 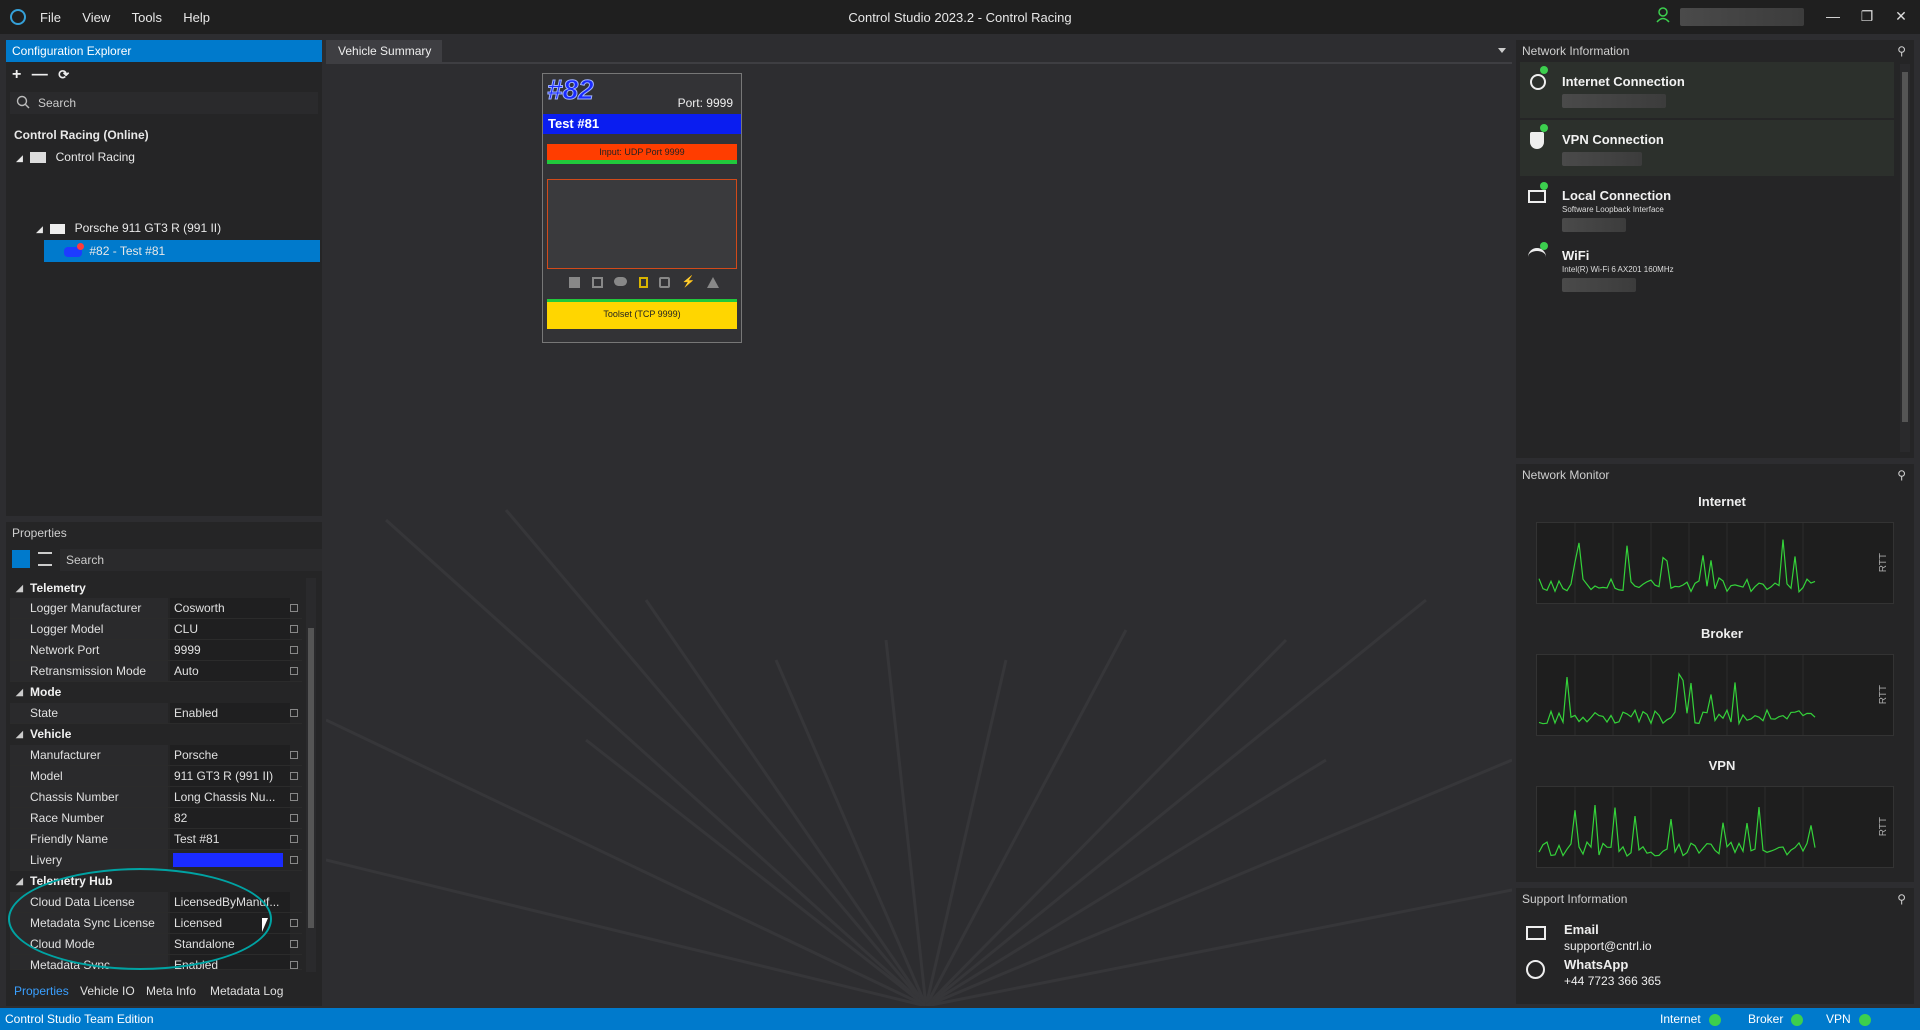 I want to click on menu-tools: Tools, so click(x=147, y=17).